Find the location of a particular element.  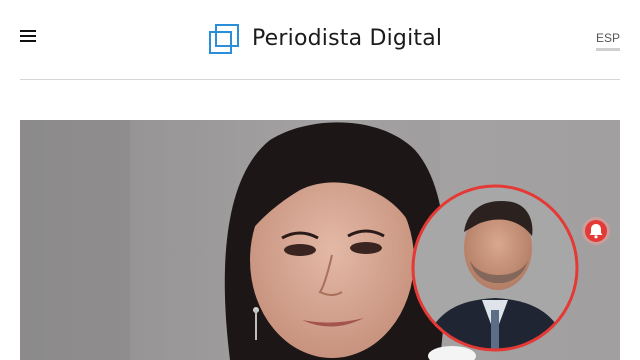

language-selector: ESP is located at coordinates (607, 41).